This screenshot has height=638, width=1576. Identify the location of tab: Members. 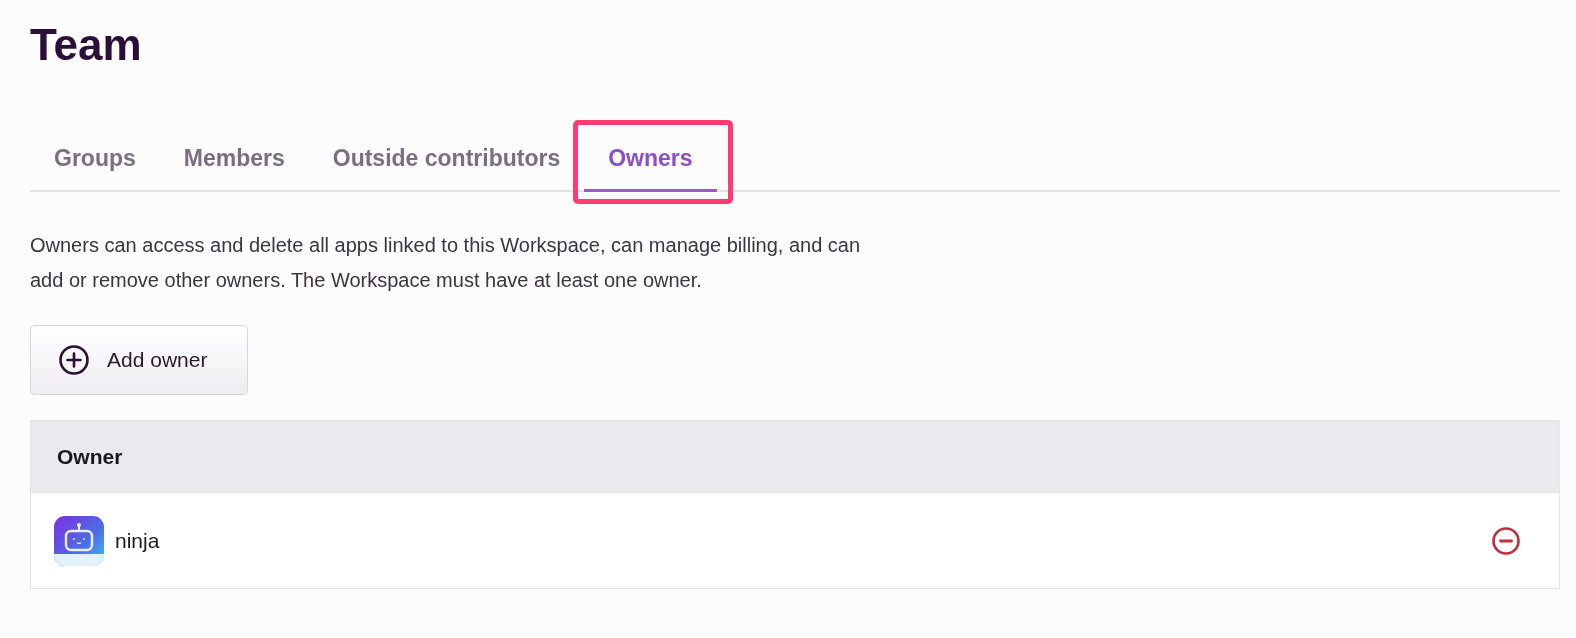
(234, 160).